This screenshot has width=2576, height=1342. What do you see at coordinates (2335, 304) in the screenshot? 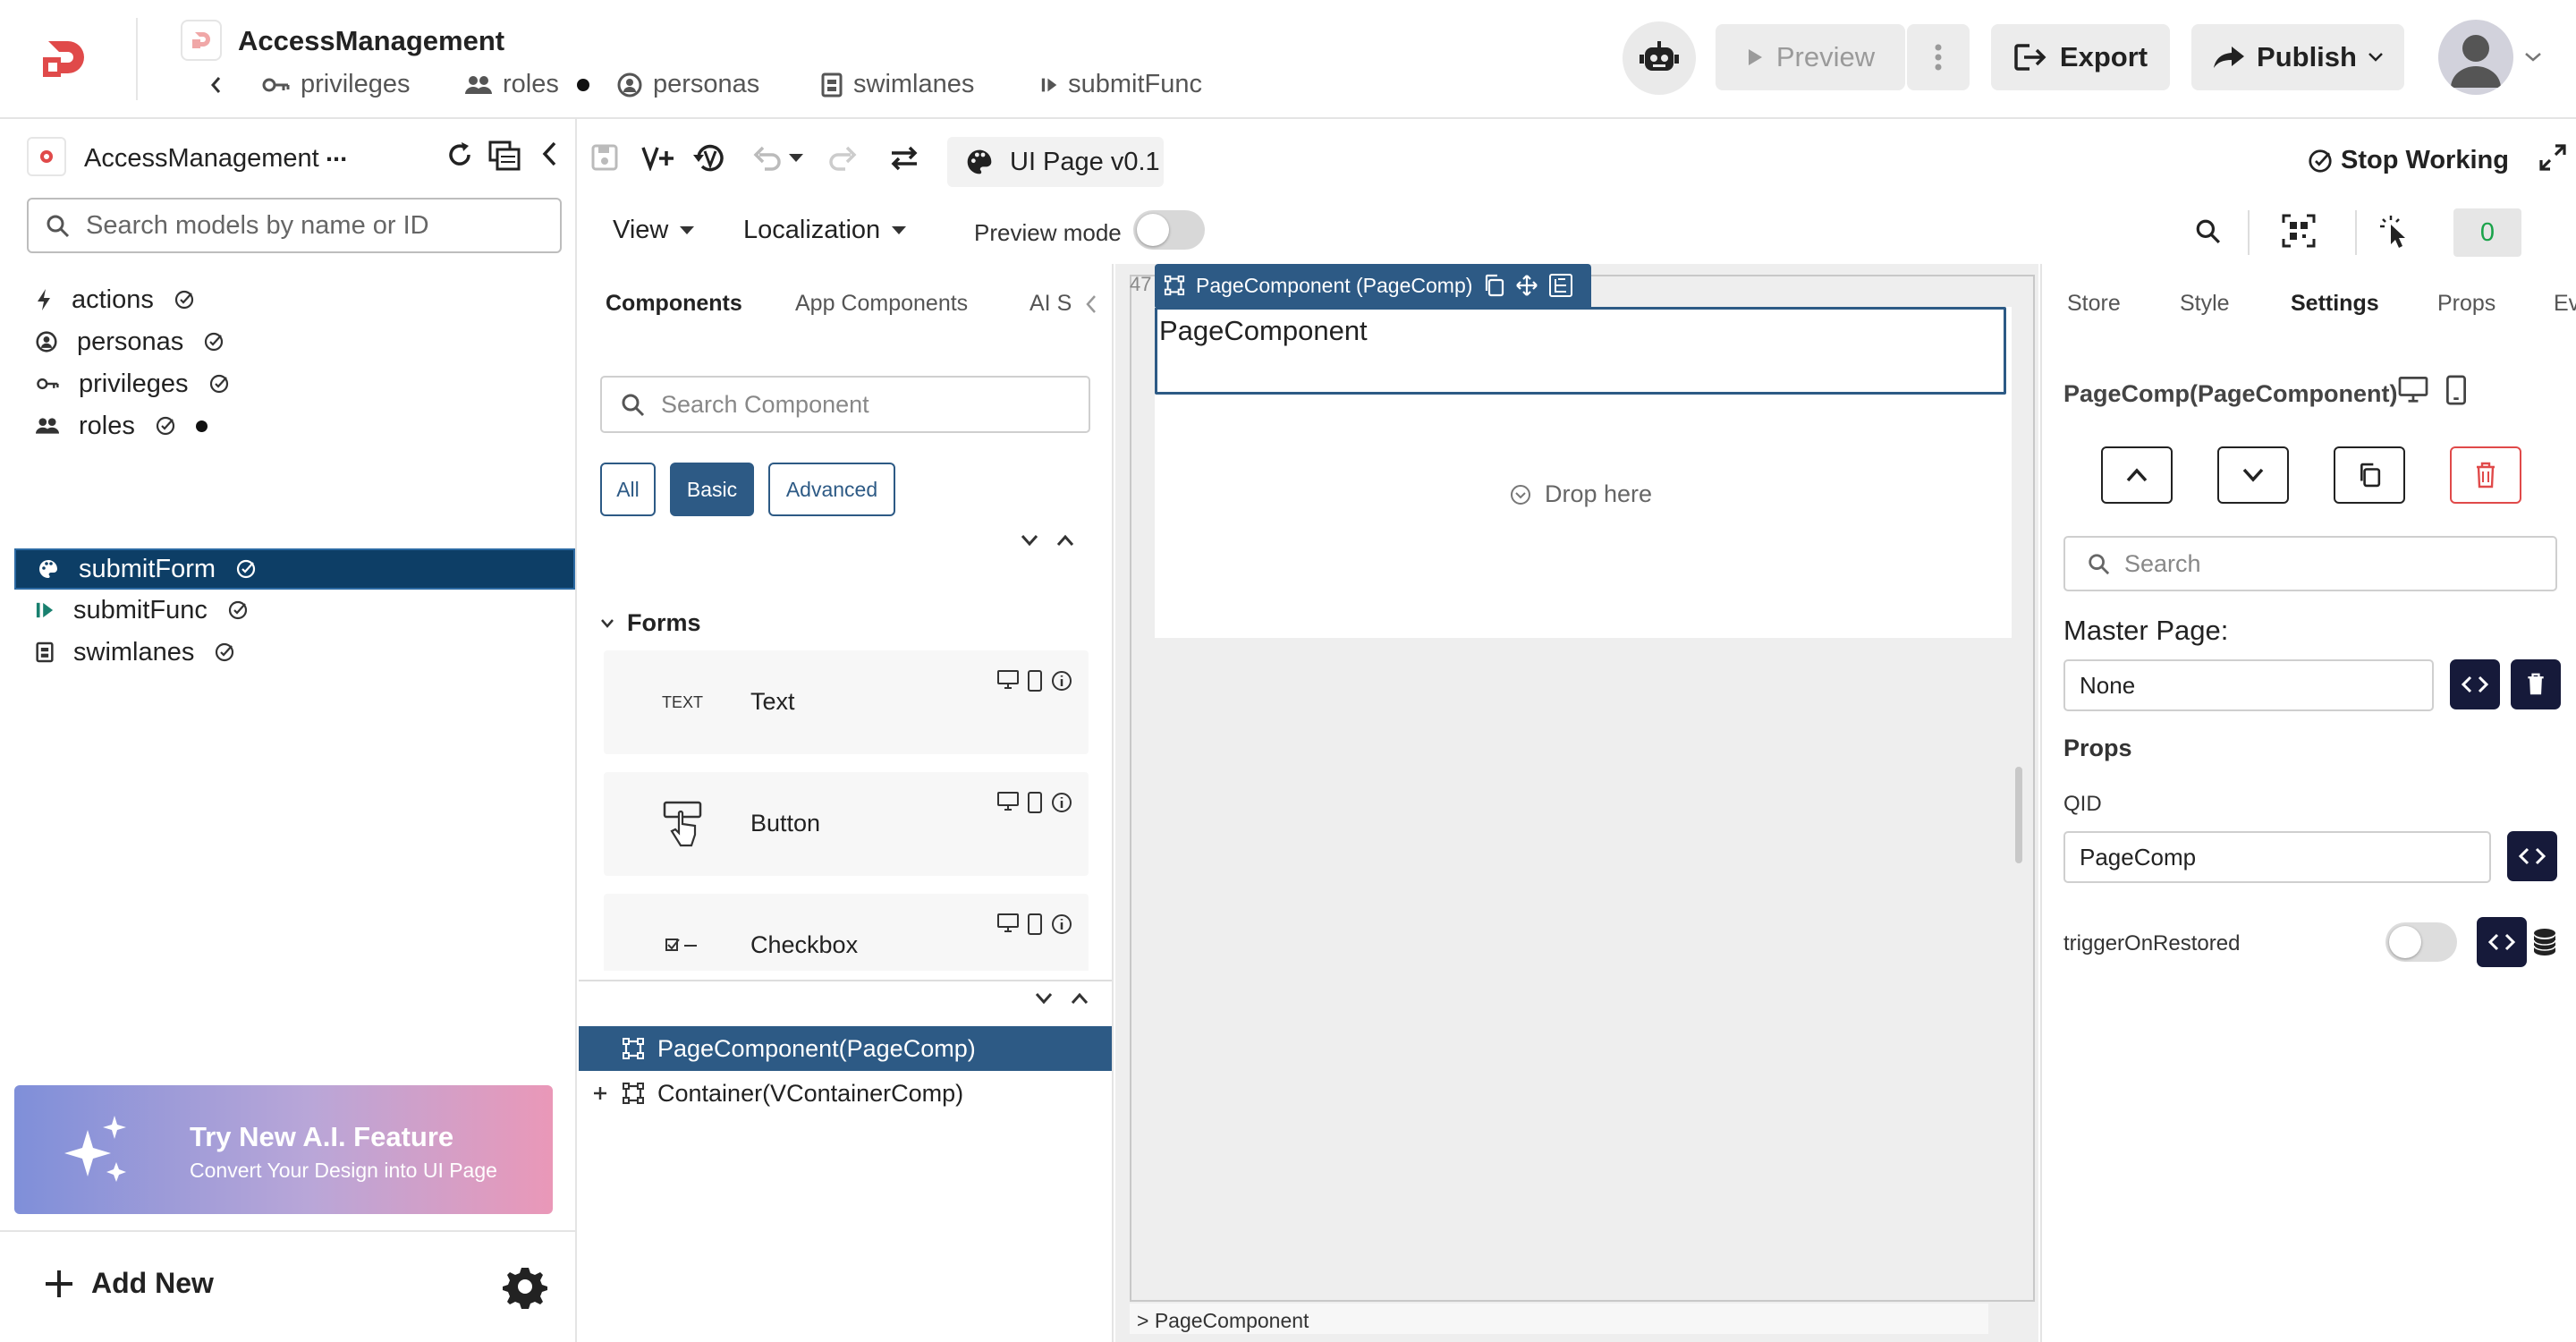
I see `tab-settings: Settings` at bounding box center [2335, 304].